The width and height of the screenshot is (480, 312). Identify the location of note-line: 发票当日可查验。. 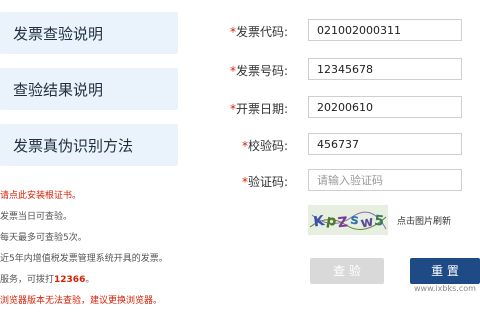
(36, 217).